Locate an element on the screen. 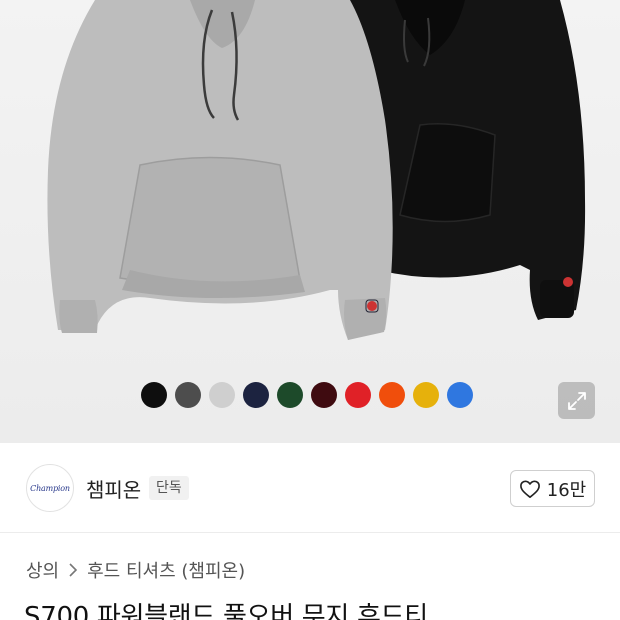 Image resolution: width=620 pixels, height=620 pixels. expand-arrows-icon is located at coordinates (576, 400).